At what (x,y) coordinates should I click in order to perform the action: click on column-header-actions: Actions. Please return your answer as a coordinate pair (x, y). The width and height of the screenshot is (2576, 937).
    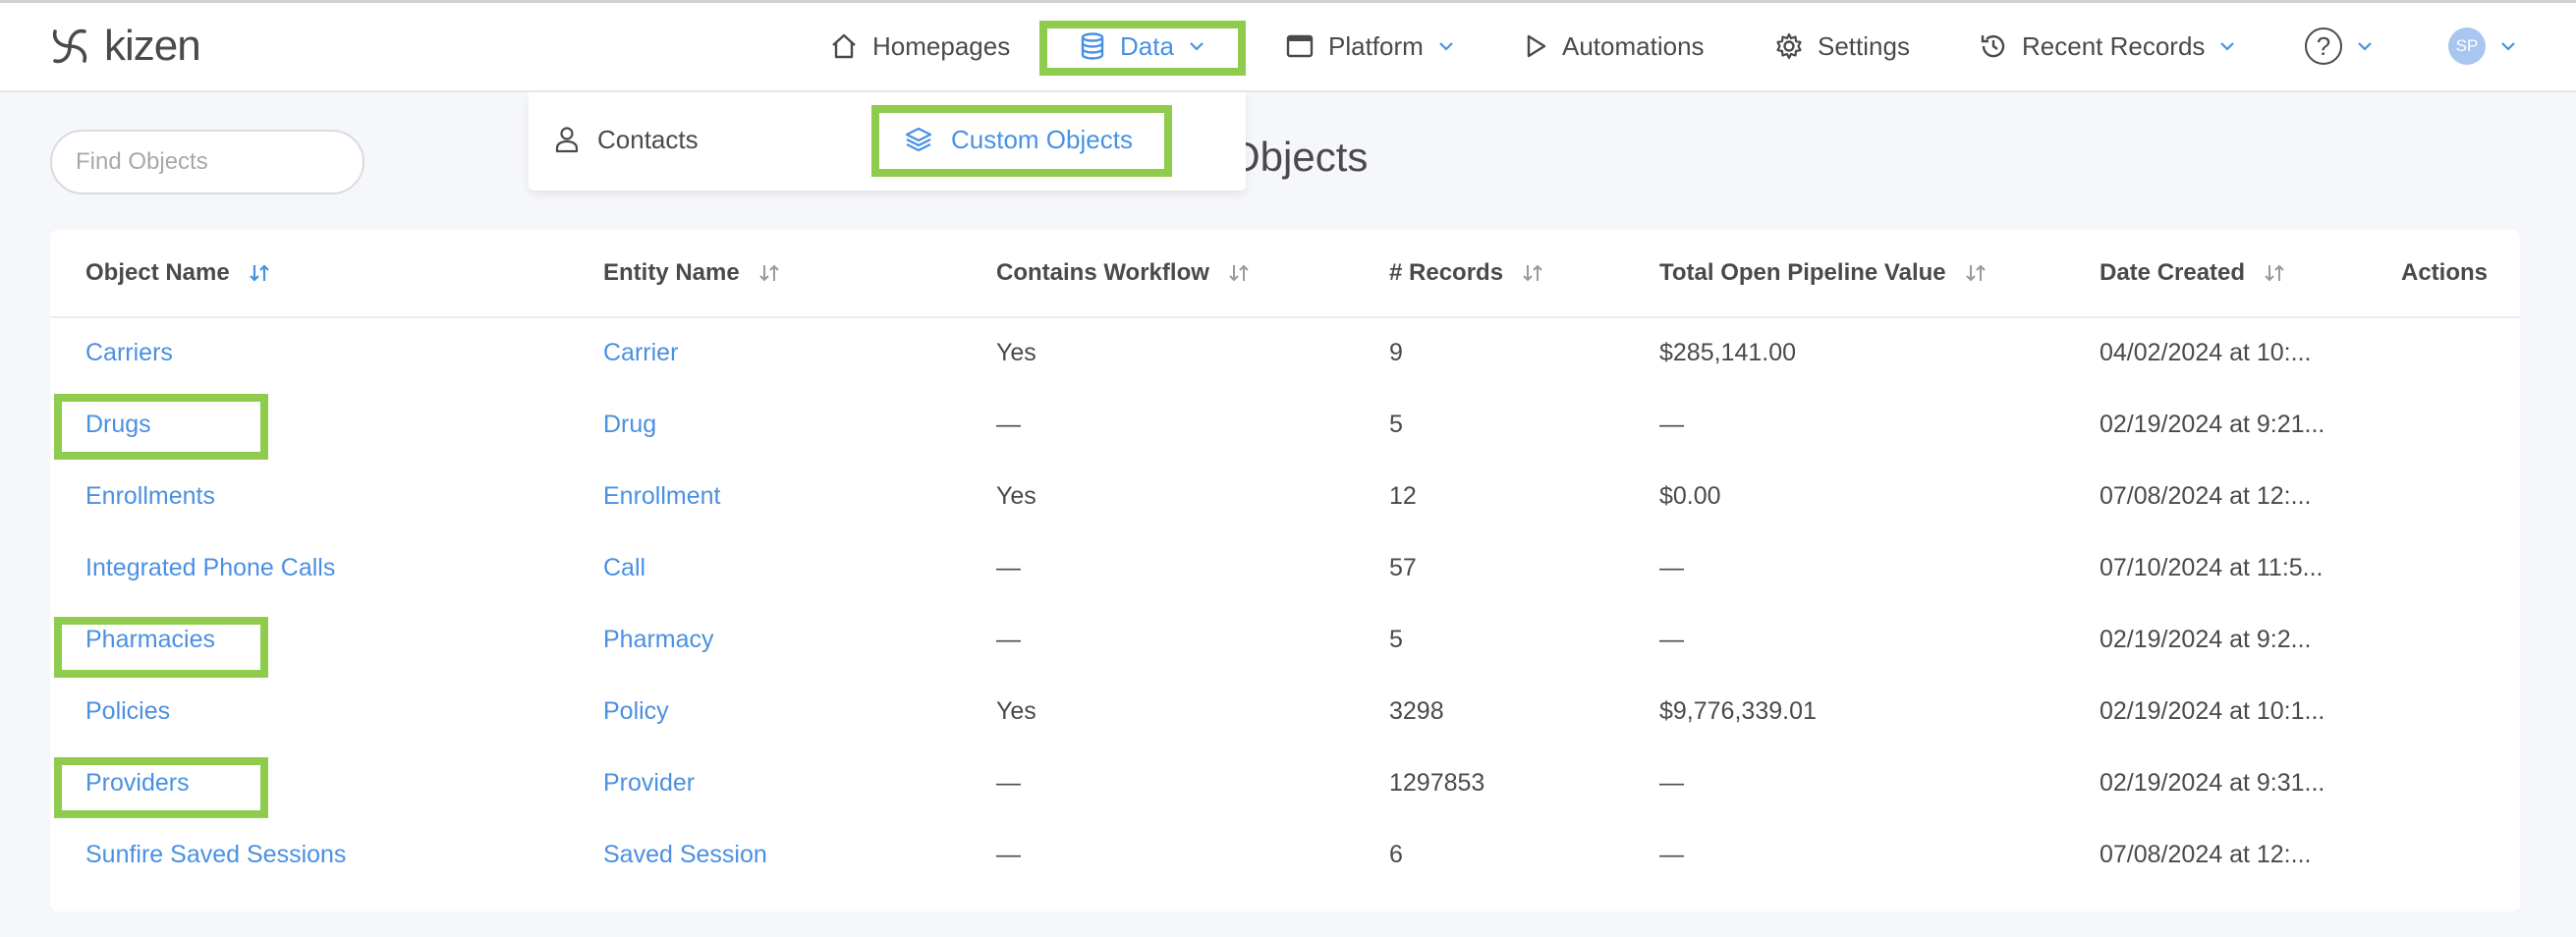
    Looking at the image, I should click on (2444, 273).